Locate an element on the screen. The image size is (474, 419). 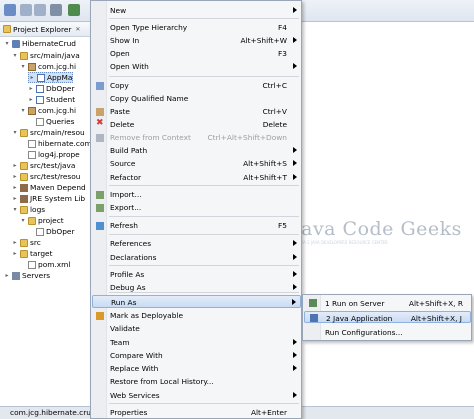
tree-item: ▸ Servers is located at coordinates (27, 275).